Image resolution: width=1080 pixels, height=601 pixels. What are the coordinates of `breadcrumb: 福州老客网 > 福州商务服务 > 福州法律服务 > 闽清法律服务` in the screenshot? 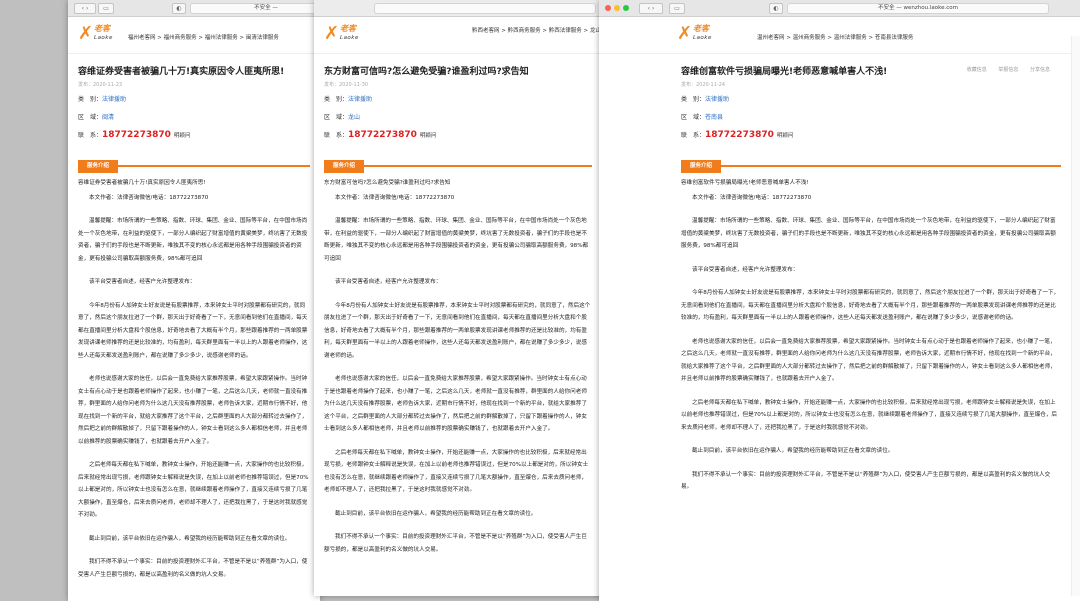 It's located at (203, 37).